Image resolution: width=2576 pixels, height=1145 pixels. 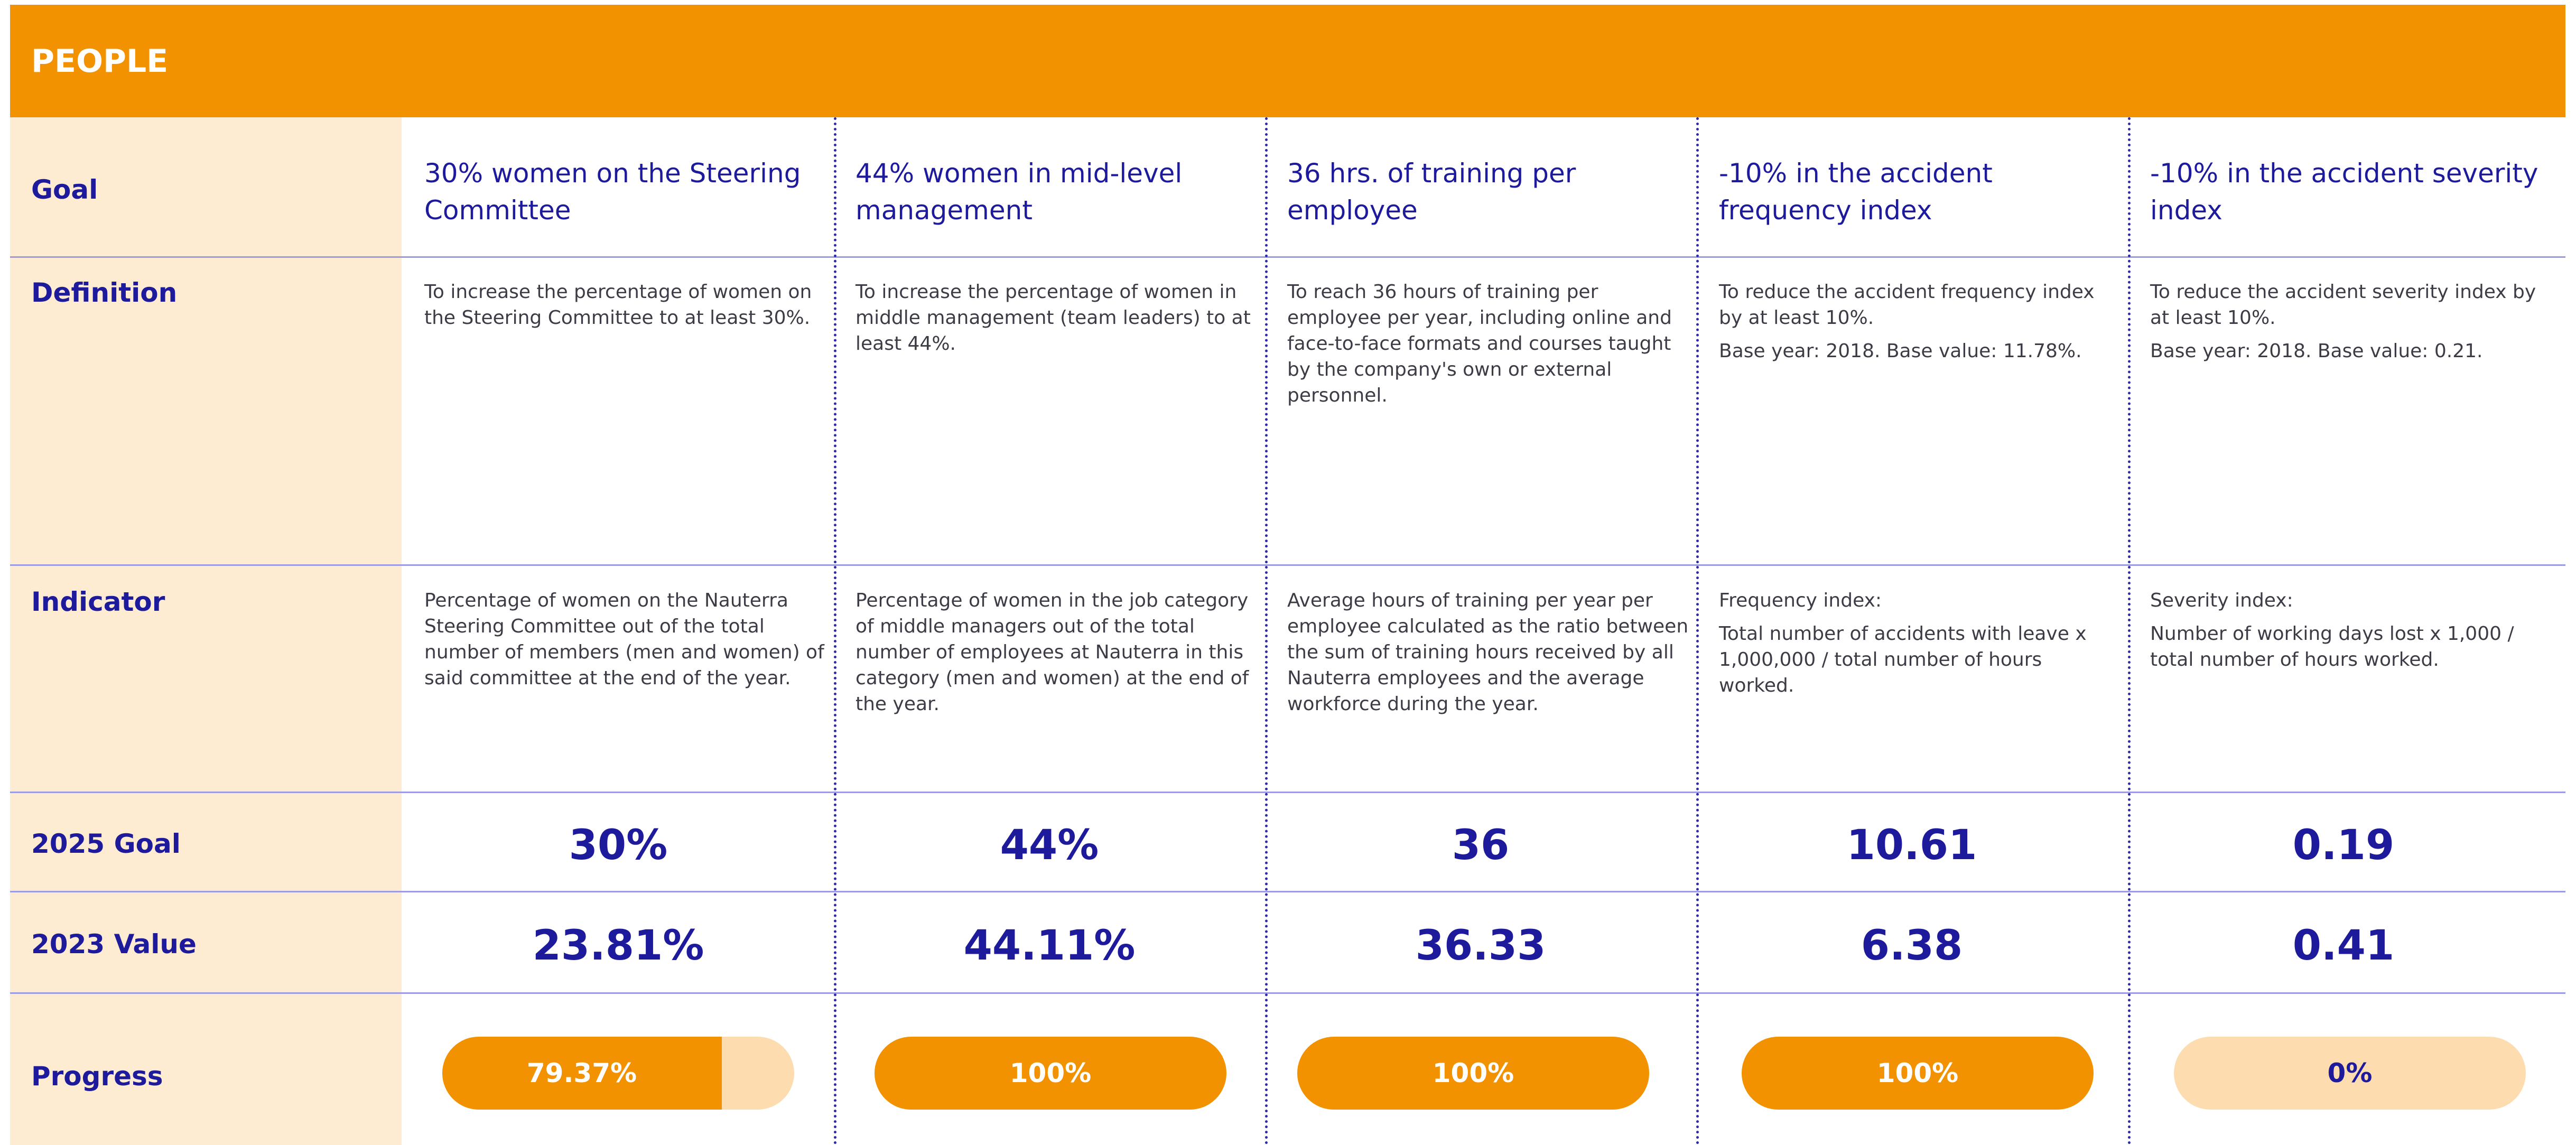 I want to click on row-label-progress: Progress, so click(x=97, y=1076).